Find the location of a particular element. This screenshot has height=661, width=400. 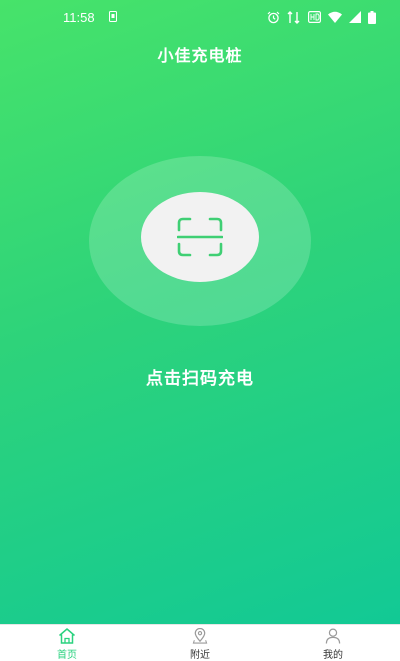

scan-button is located at coordinates (200, 237).